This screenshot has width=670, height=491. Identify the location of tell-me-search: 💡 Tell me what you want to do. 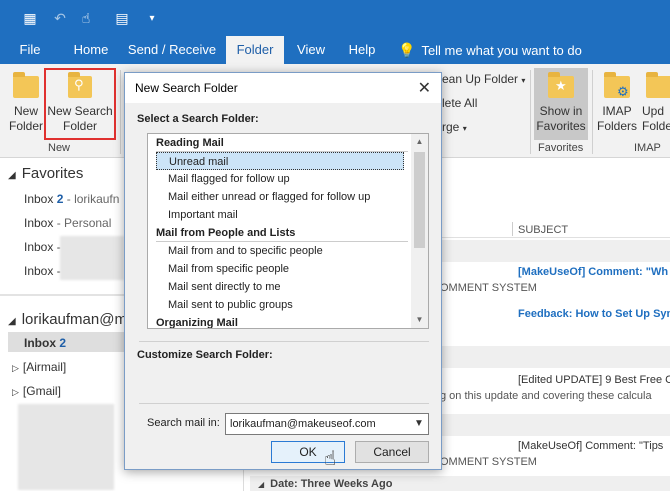
(490, 50).